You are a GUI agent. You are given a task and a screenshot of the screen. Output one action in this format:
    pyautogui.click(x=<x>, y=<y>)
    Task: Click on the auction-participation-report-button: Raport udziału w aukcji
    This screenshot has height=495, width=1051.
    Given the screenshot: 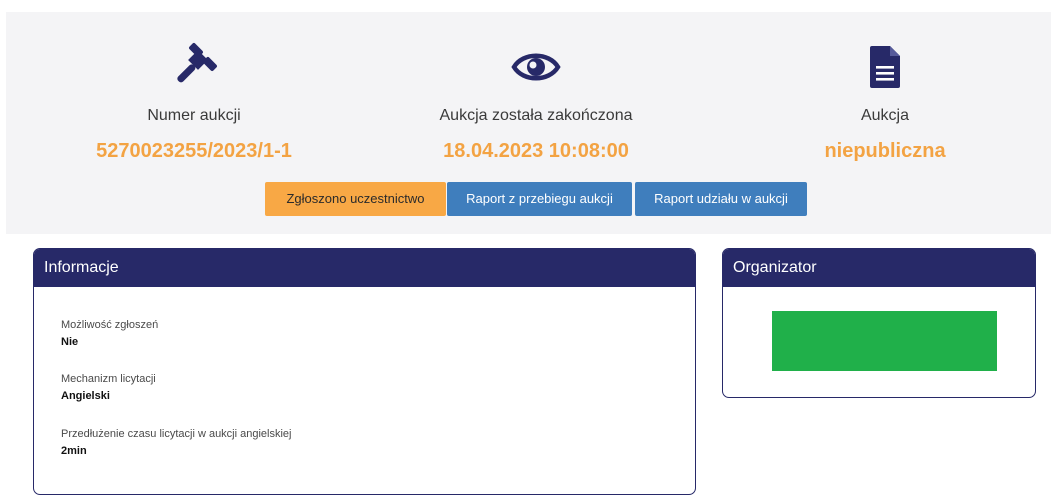 What is the action you would take?
    pyautogui.click(x=721, y=199)
    